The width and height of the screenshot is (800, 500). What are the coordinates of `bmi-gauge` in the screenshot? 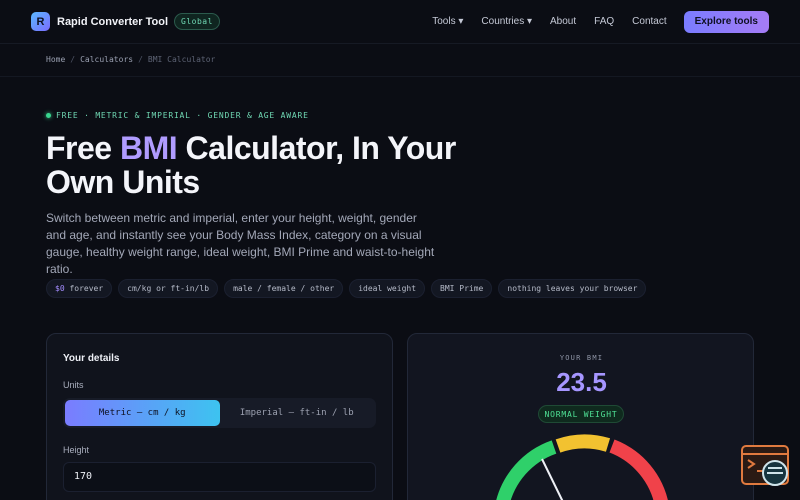 It's located at (582, 467).